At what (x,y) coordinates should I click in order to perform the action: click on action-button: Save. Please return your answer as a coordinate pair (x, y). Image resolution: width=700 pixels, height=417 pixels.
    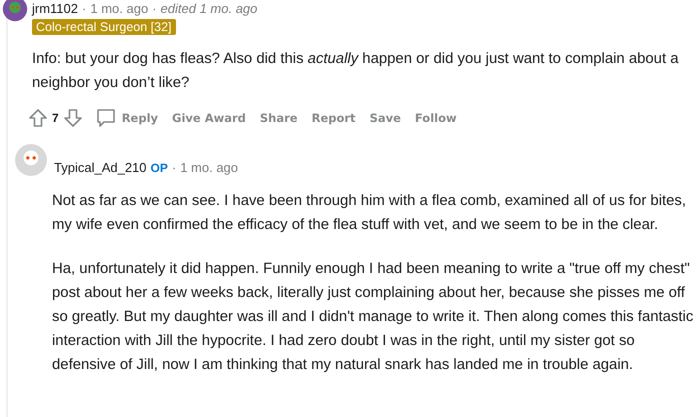
    Looking at the image, I should click on (385, 118).